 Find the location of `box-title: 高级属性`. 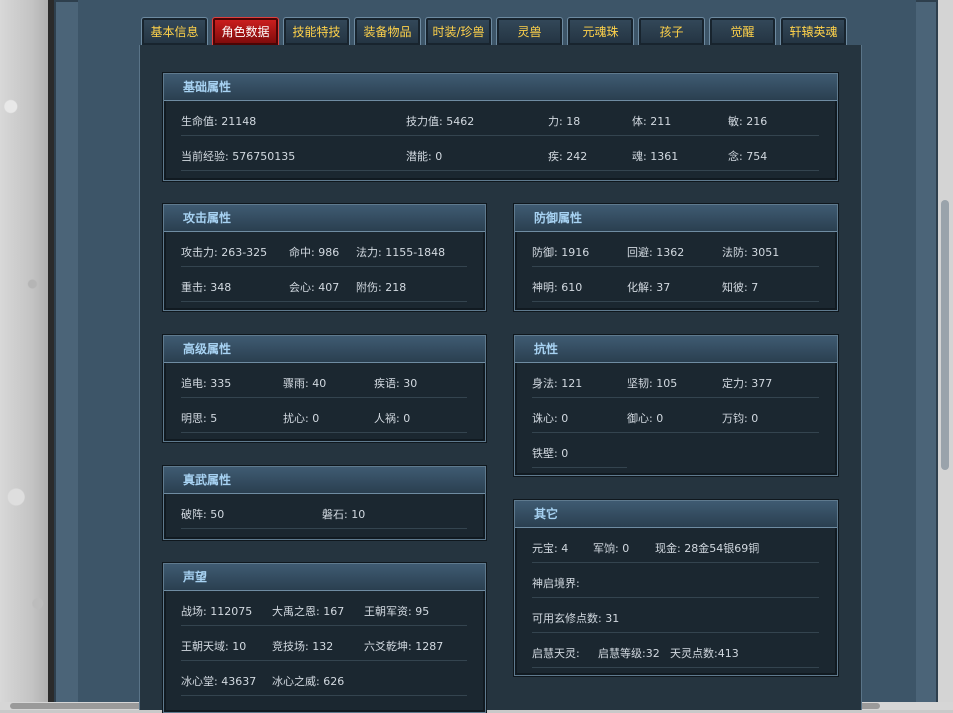

box-title: 高级属性 is located at coordinates (324, 349).